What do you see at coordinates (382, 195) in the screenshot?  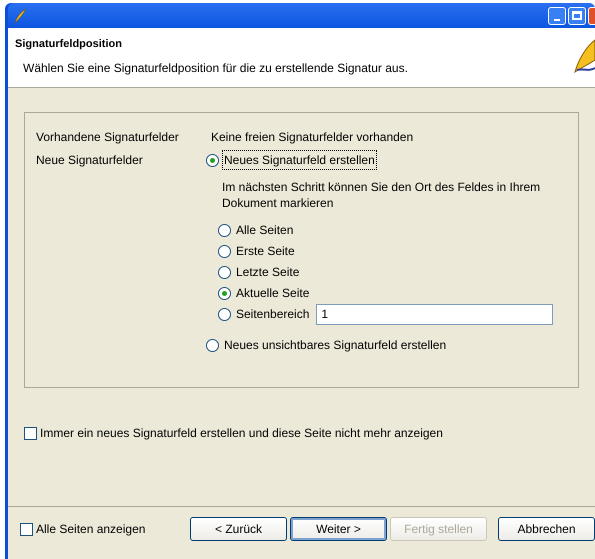 I see `hint-text: Im nächsten Schritt können Sie den Ort des Feldes in Ihrem Dokument markieren` at bounding box center [382, 195].